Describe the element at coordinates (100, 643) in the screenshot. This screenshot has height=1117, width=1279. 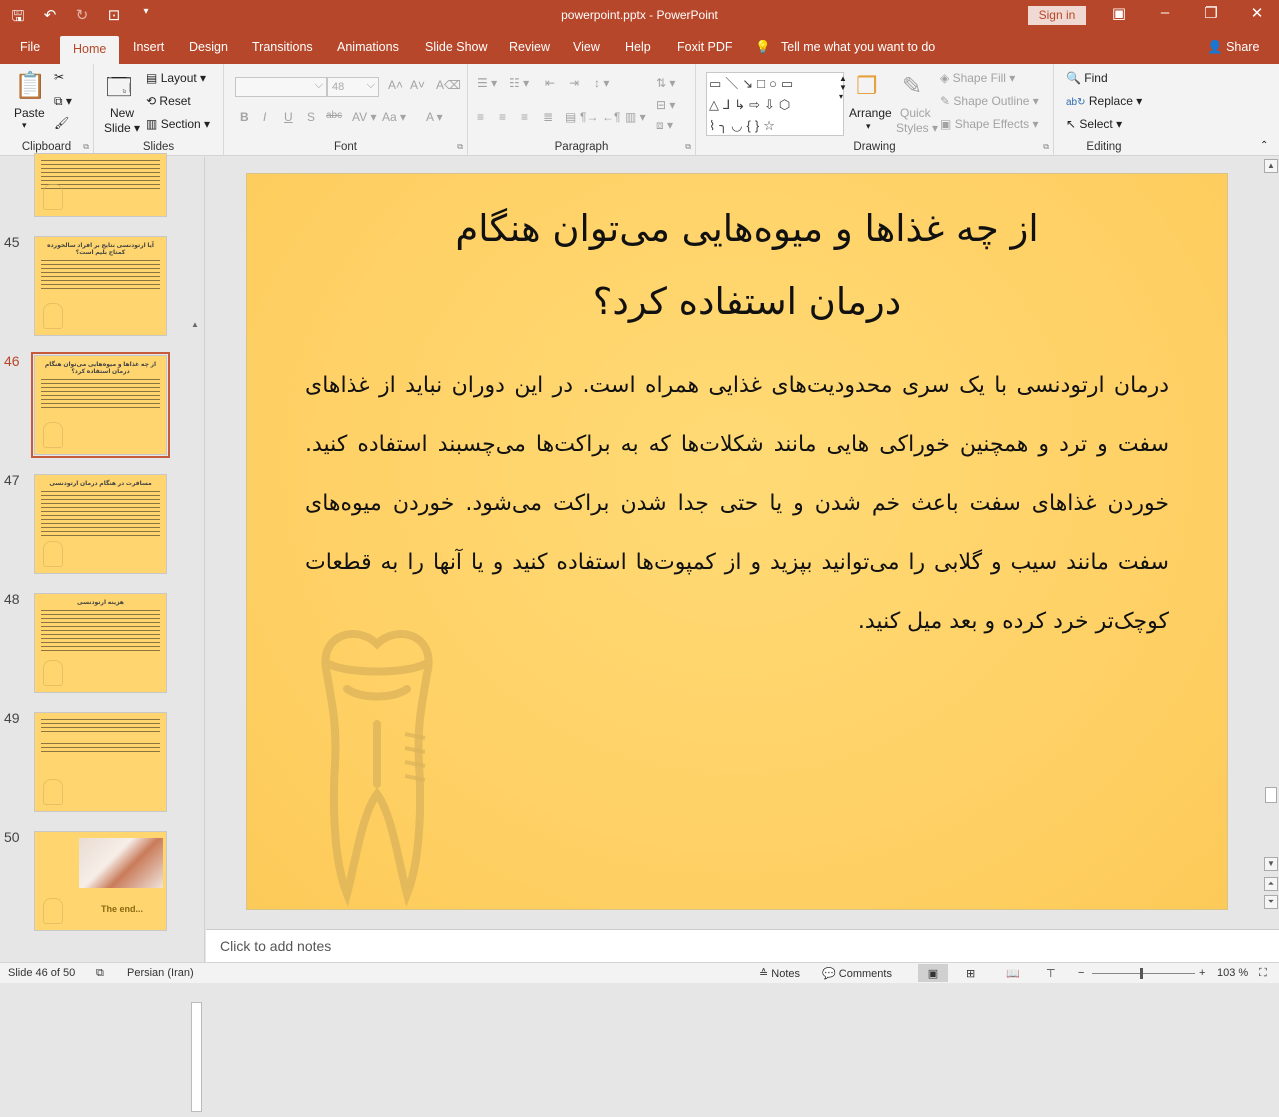
I see `slide-thumbnail-48: هزینه ارتودنسی` at that location.